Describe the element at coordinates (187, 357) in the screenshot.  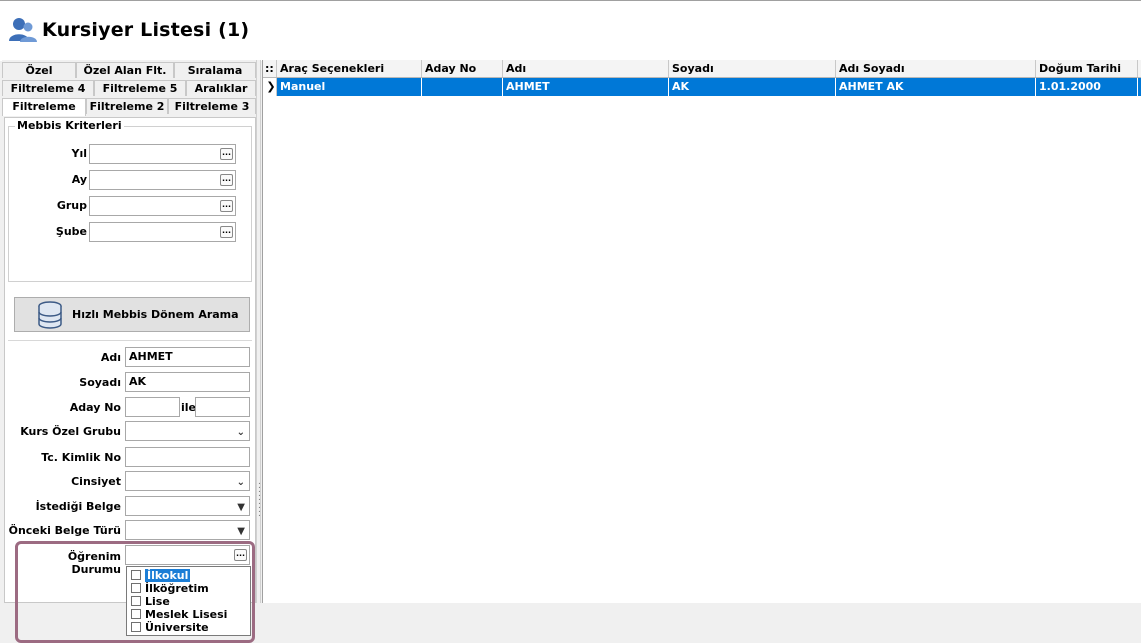
I see `adi-field: AHMET` at that location.